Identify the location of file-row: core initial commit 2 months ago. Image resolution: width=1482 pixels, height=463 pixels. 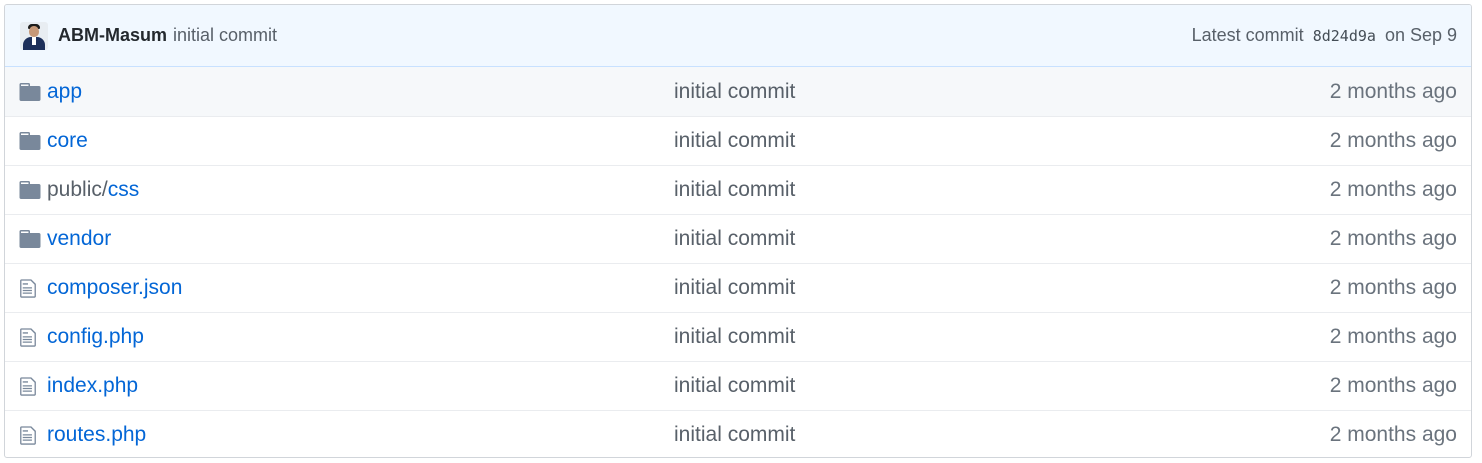
(738, 140).